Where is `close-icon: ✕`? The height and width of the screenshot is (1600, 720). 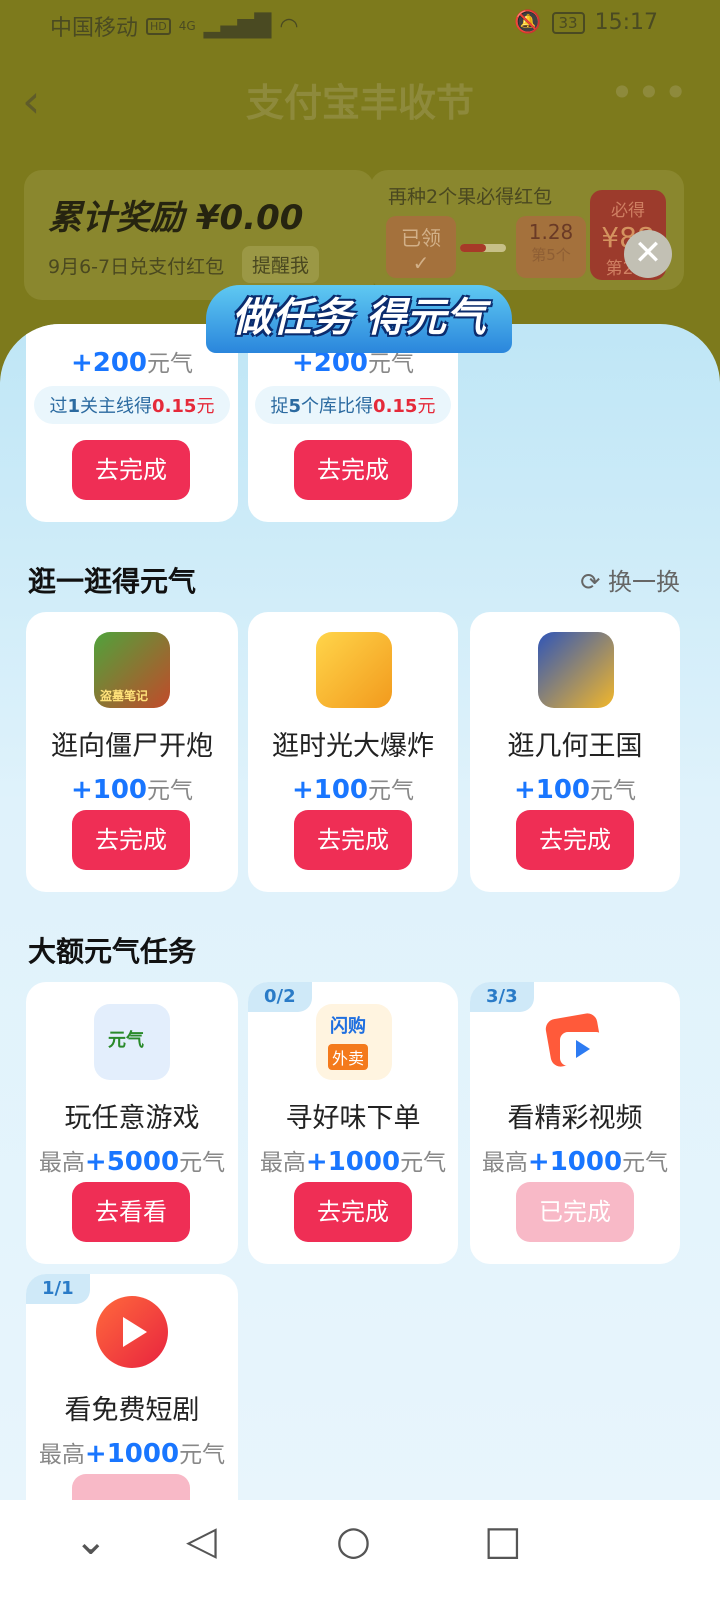 close-icon: ✕ is located at coordinates (648, 254).